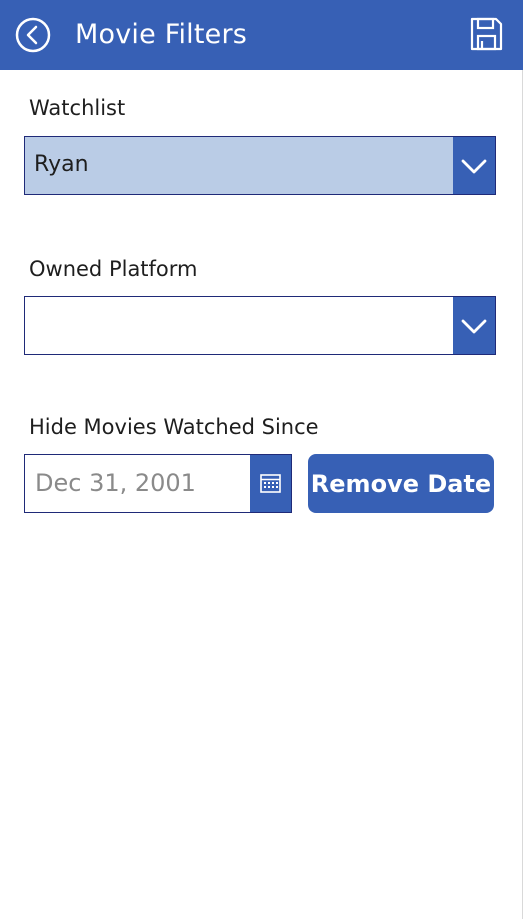 The width and height of the screenshot is (523, 919). I want to click on save-button, so click(486, 34).